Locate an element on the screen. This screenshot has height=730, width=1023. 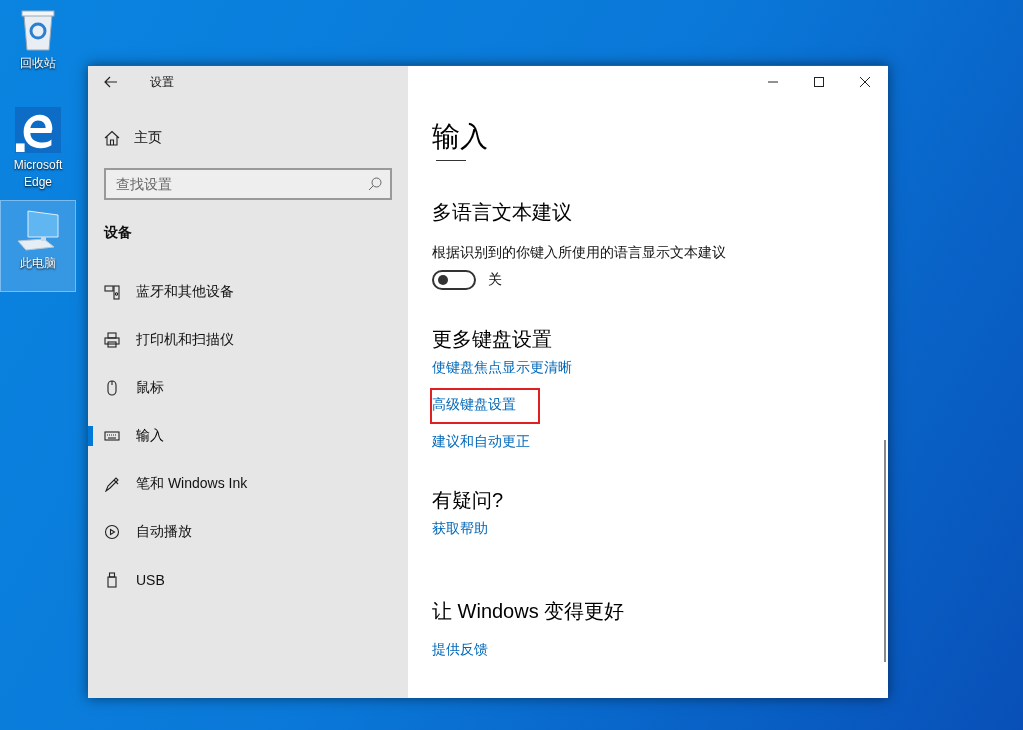
settings-link: 高级键盘设置 is located at coordinates (485, 406).